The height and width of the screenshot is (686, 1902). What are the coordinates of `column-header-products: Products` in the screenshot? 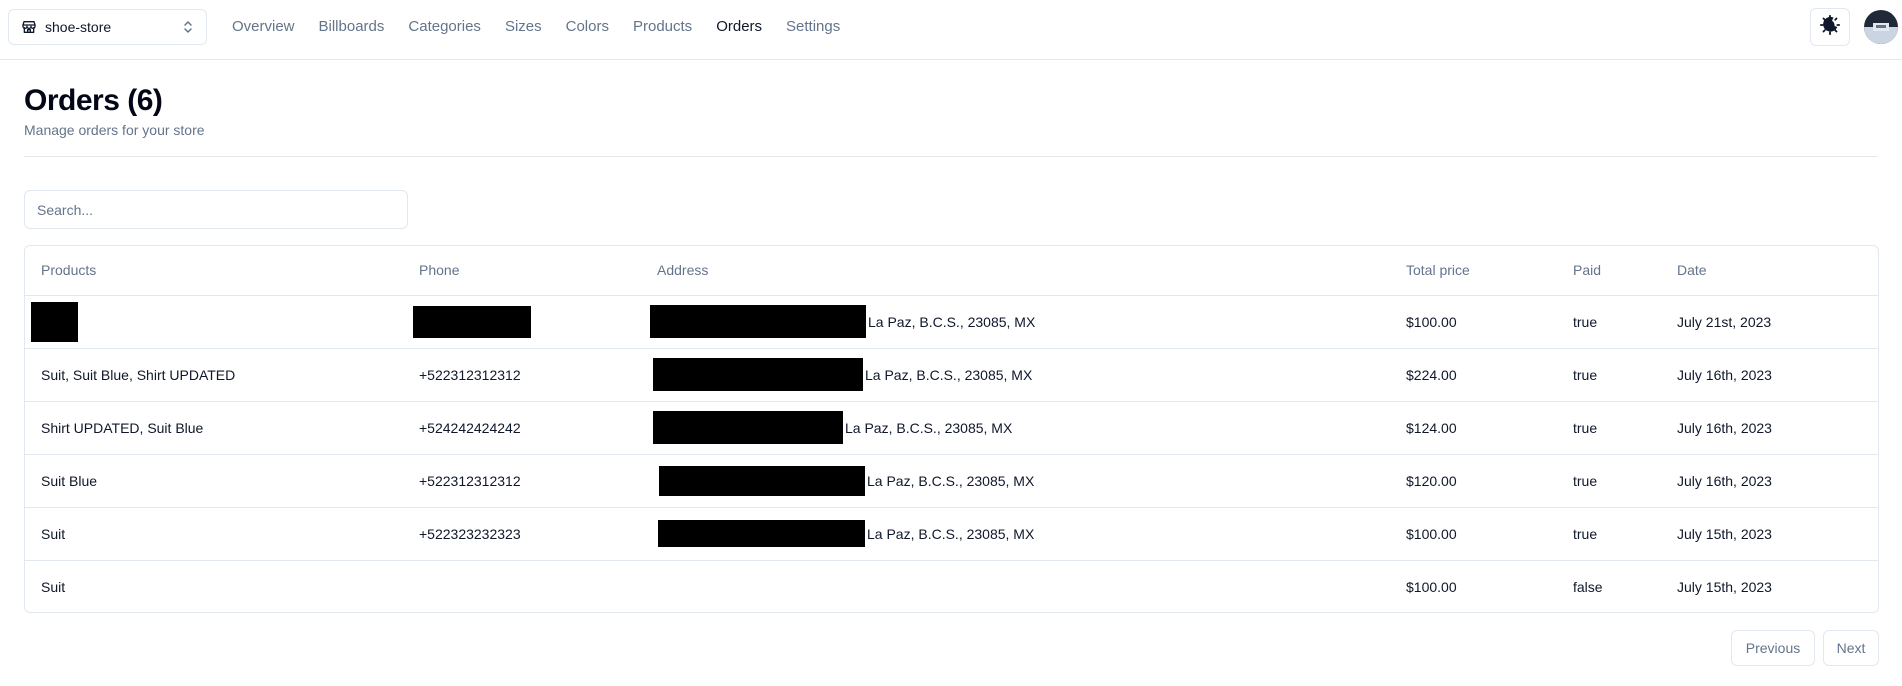 It's located at (214, 271).